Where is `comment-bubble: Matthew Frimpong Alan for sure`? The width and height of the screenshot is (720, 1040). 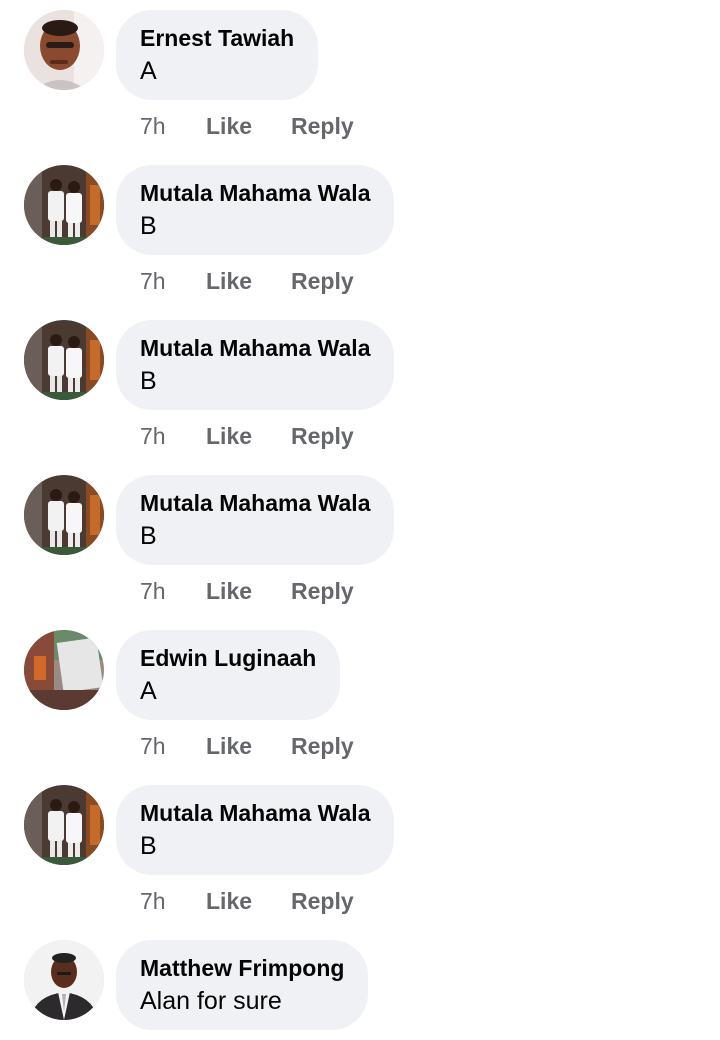
comment-bubble: Matthew Frimpong Alan for sure is located at coordinates (242, 985).